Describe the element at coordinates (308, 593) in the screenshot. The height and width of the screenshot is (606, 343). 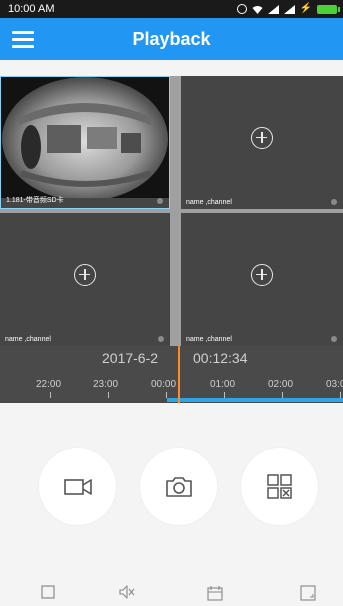
I see `download-icon` at that location.